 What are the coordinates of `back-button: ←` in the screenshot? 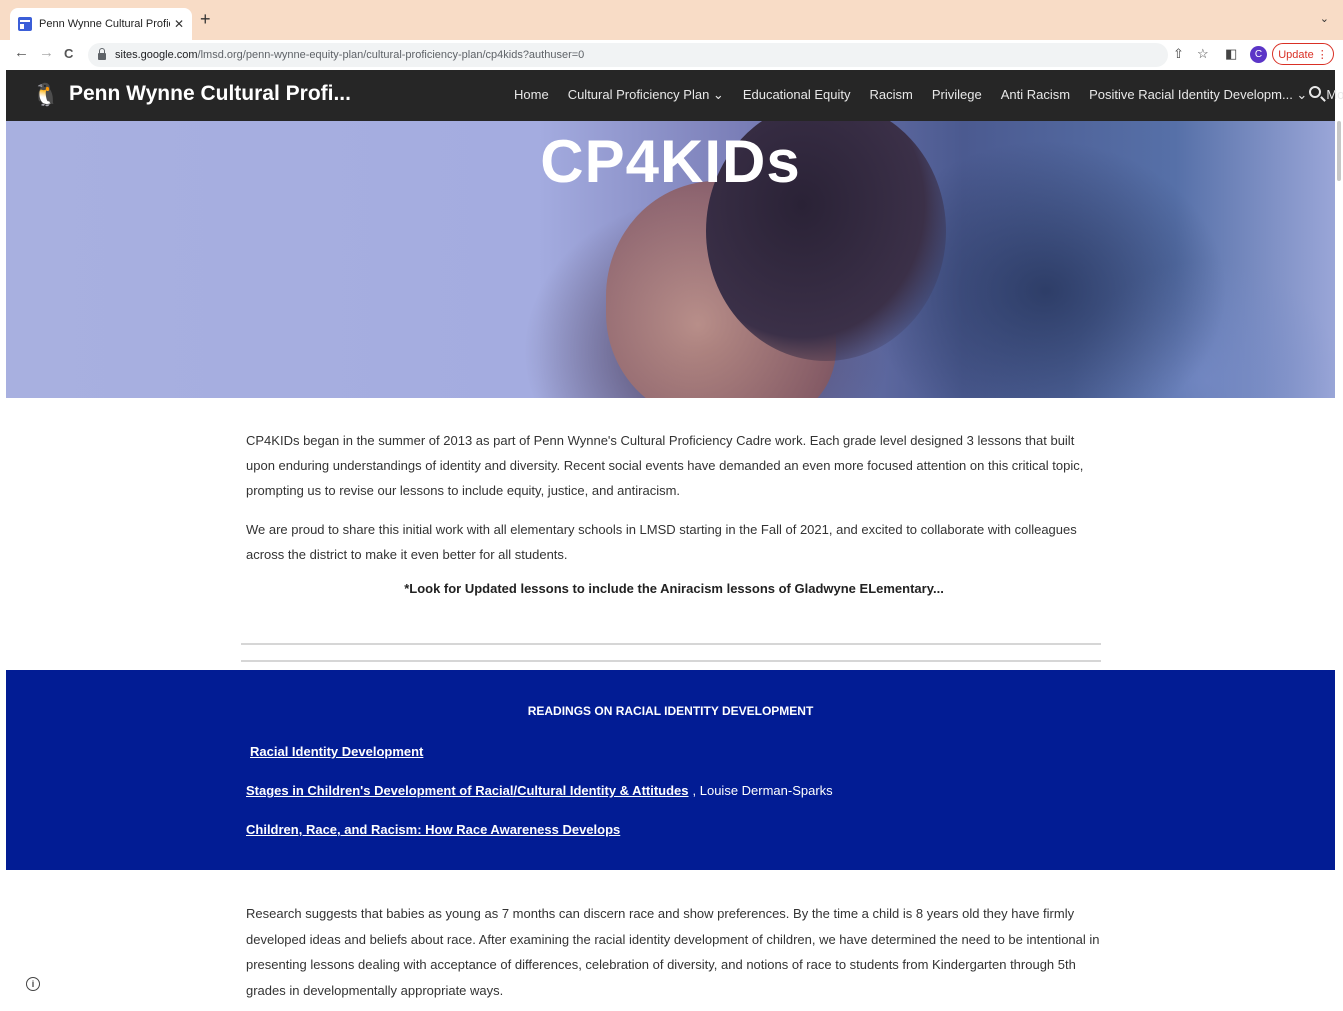 It's located at (21, 52).